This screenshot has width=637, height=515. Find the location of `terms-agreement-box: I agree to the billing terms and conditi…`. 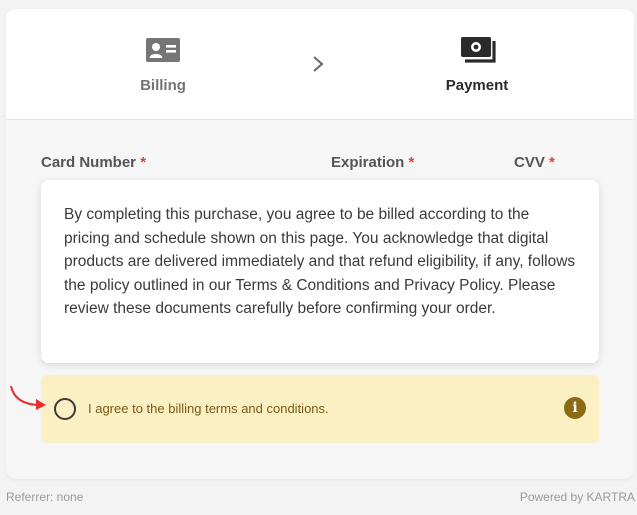

terms-agreement-box: I agree to the billing terms and conditi… is located at coordinates (320, 409).